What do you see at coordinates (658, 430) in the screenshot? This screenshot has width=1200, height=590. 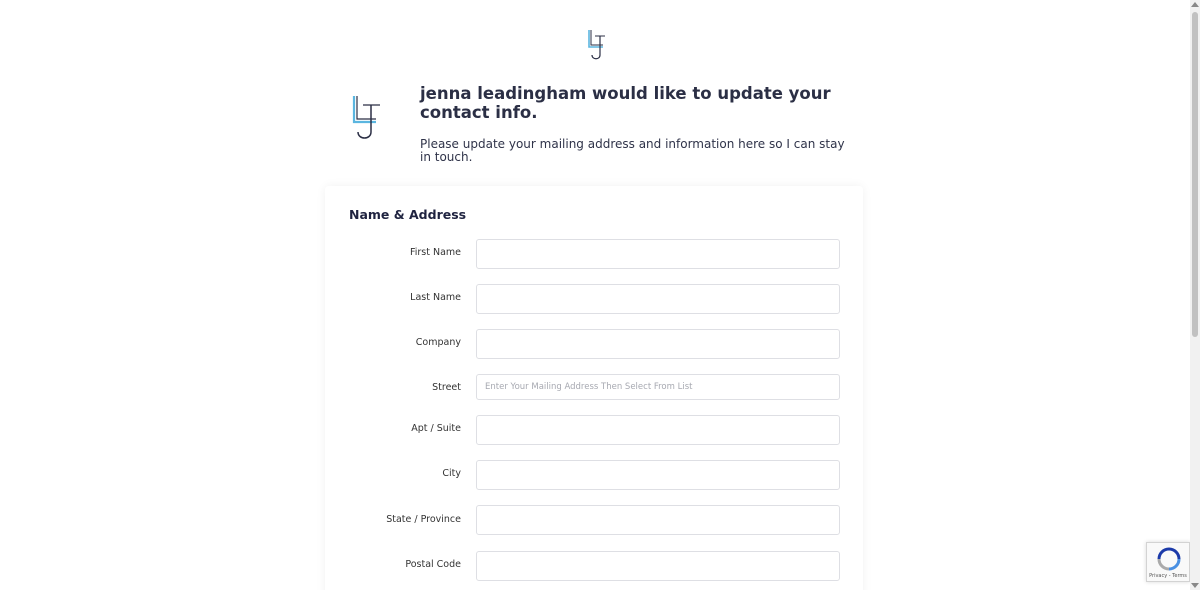 I see `apt-suite-field` at bounding box center [658, 430].